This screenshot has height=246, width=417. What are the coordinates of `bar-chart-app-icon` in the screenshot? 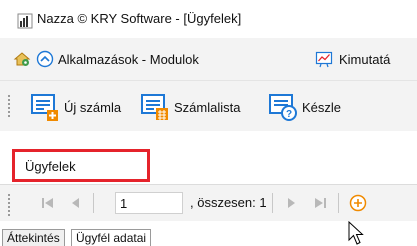 It's located at (25, 21).